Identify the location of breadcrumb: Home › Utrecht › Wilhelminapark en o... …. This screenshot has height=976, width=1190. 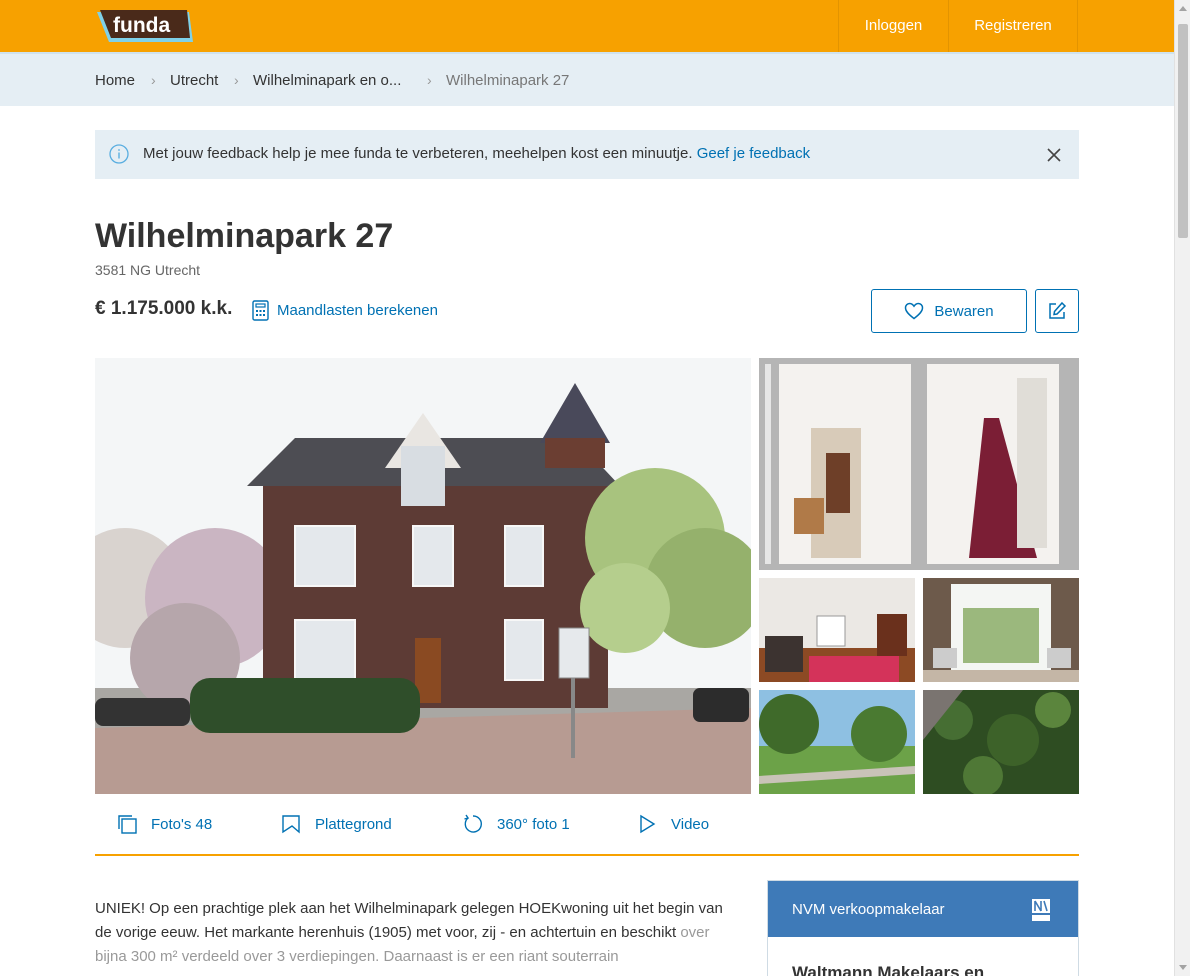
(587, 79).